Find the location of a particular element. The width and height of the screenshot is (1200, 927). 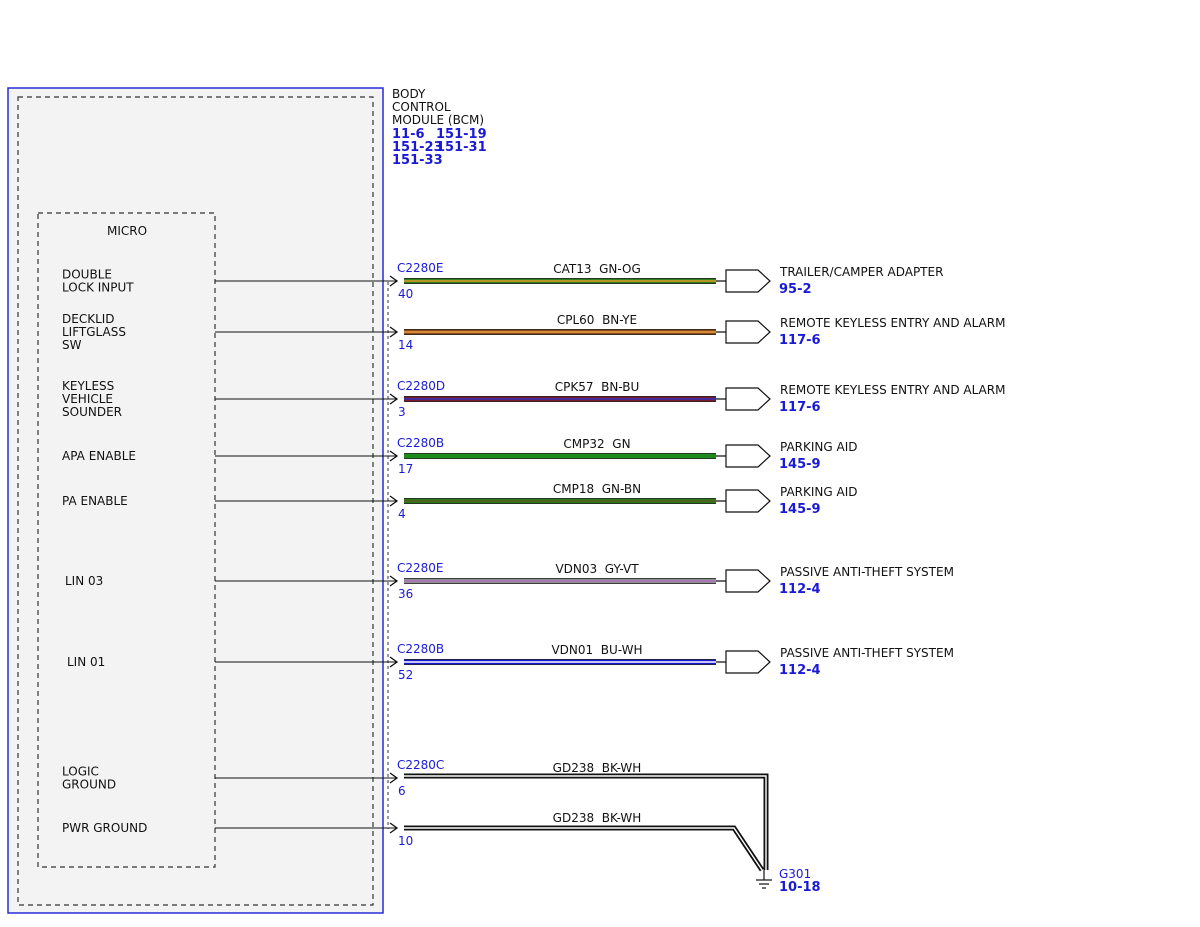

micro-label: MICRO is located at coordinates (127, 231).